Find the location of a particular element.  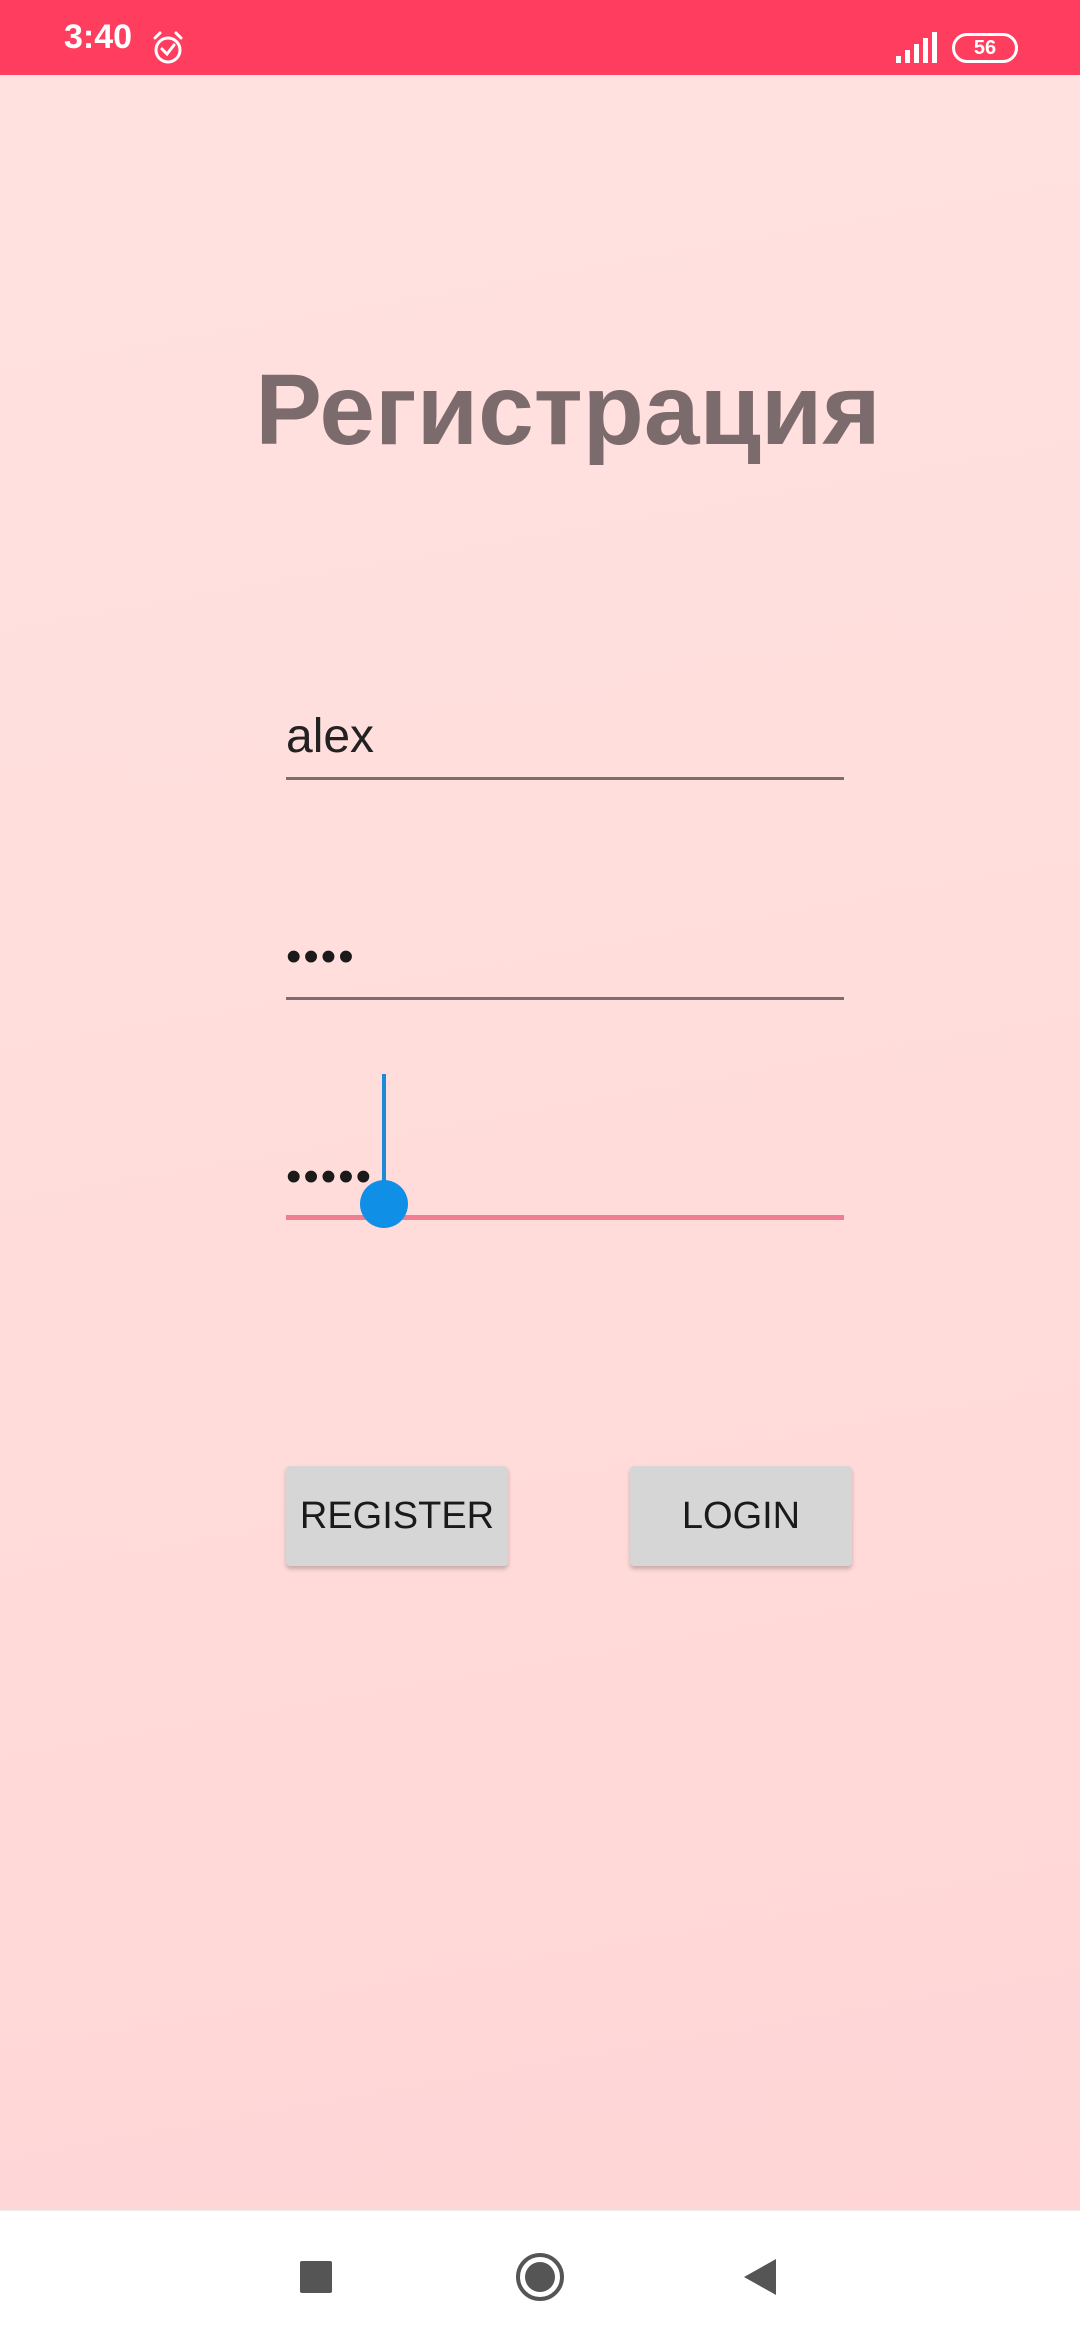

password-underline is located at coordinates (565, 998).